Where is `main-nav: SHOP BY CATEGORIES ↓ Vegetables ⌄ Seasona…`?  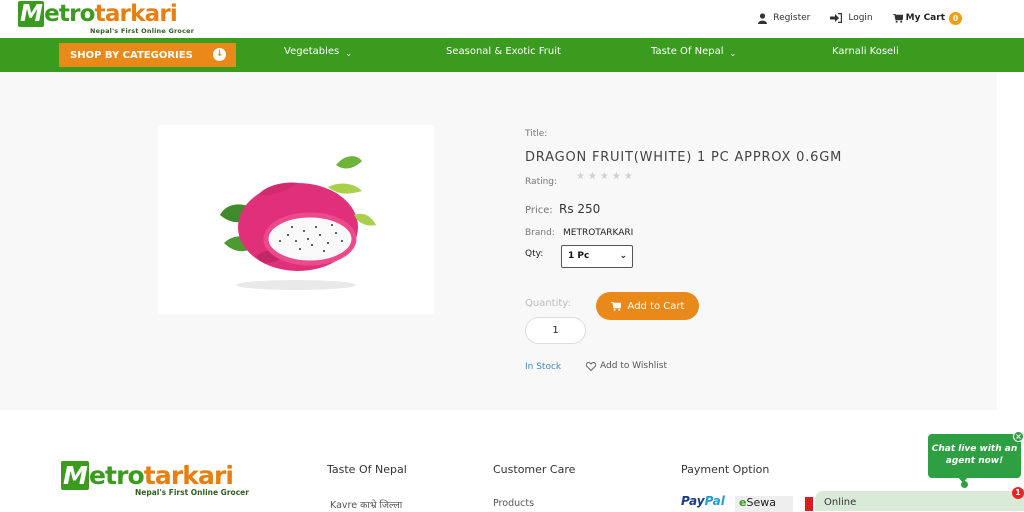 main-nav: SHOP BY CATEGORIES ↓ Vegetables ⌄ Seasona… is located at coordinates (512, 55).